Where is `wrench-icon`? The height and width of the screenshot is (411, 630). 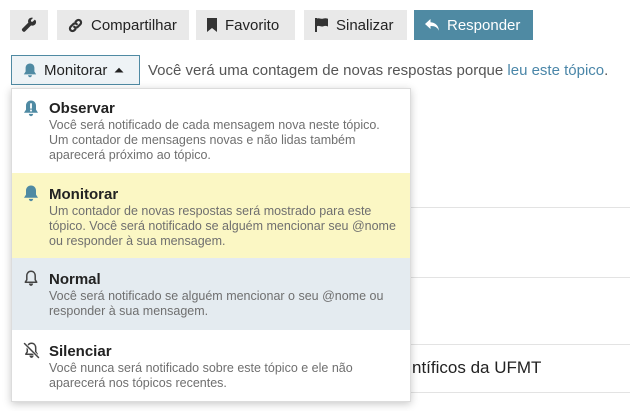
wrench-icon is located at coordinates (29, 24).